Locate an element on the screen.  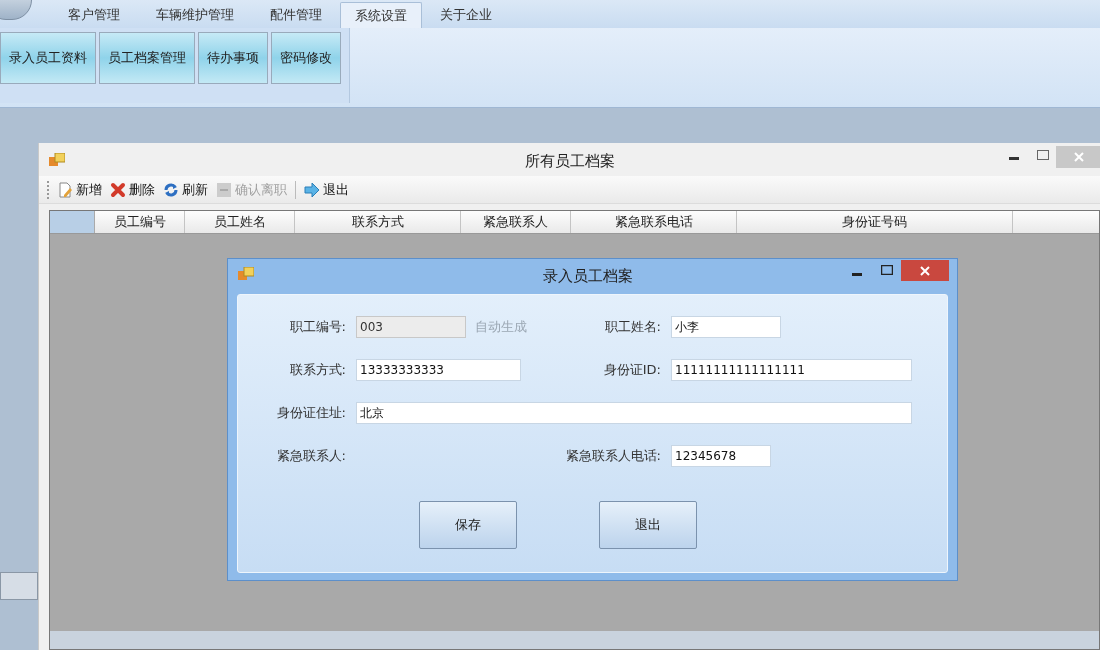
close-button is located at coordinates (925, 270).